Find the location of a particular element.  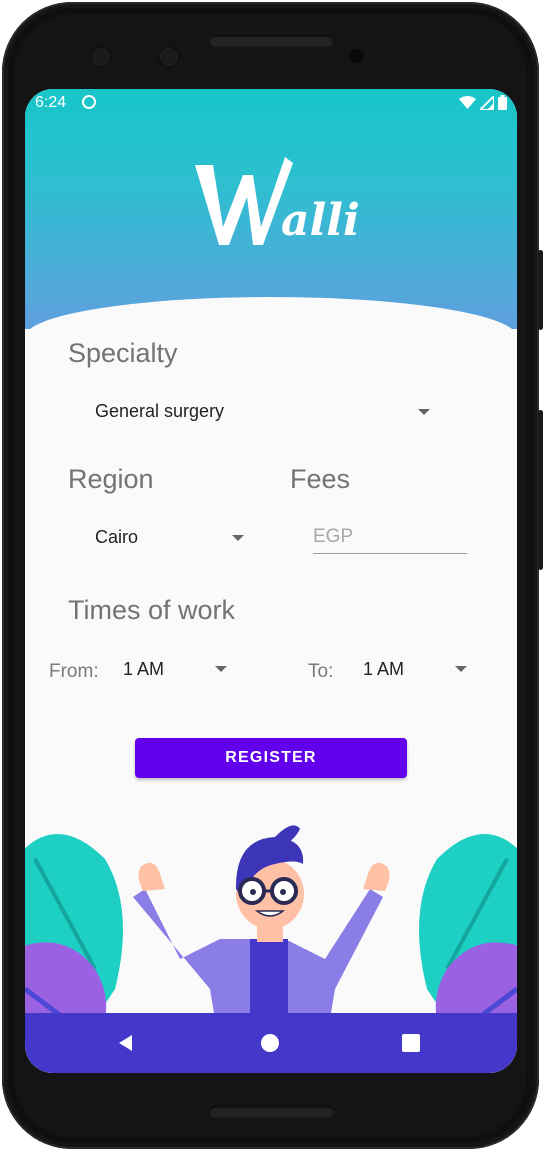

to-time-value: 1 AM is located at coordinates (384, 669).